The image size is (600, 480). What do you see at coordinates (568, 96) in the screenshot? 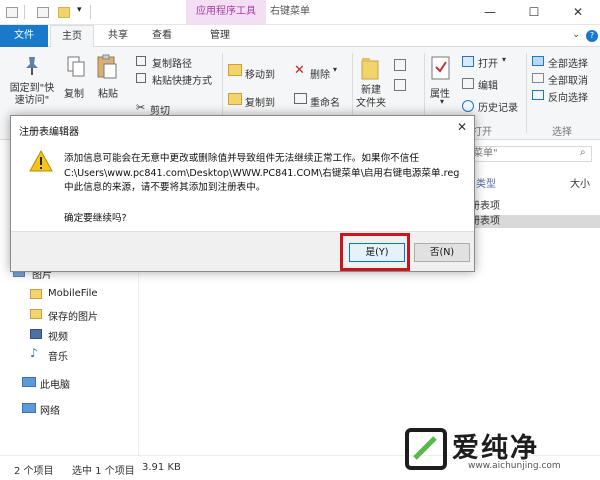
I see `invert-selection-button: 反向选择` at bounding box center [568, 96].